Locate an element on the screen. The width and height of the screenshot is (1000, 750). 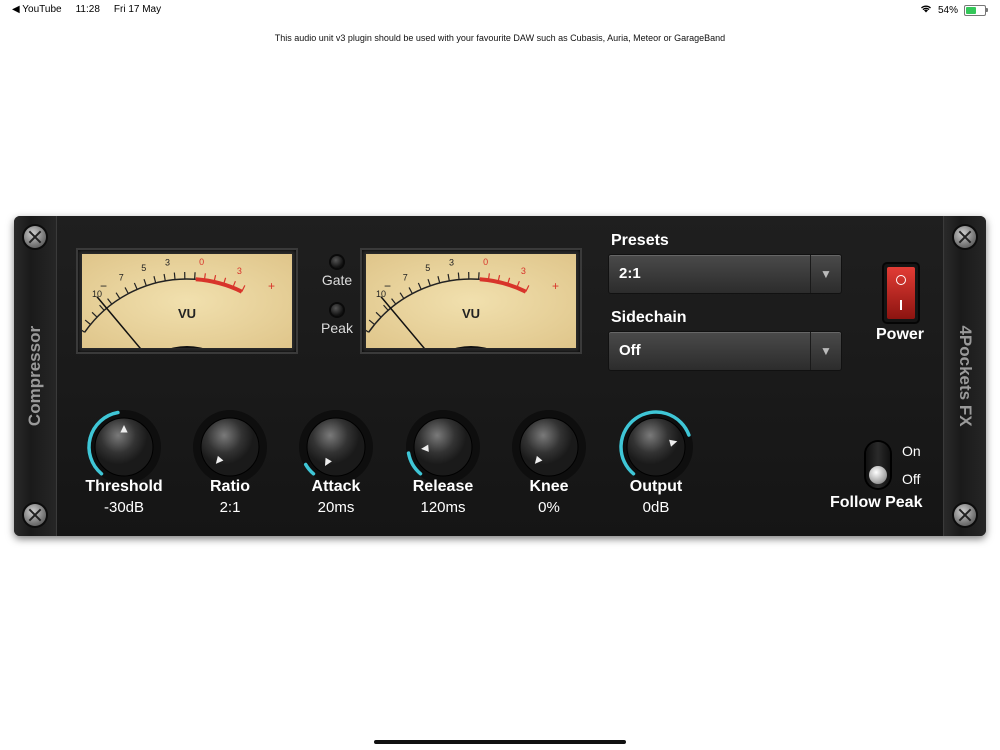
rack-ear-right: 4Pockets FX is located at coordinates (964, 376).